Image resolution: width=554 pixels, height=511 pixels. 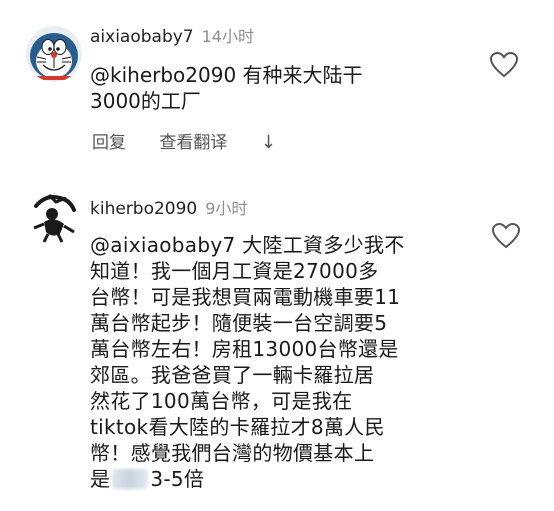 I want to click on comment-actions: 回复 查看翻译 ↓, so click(x=198, y=140).